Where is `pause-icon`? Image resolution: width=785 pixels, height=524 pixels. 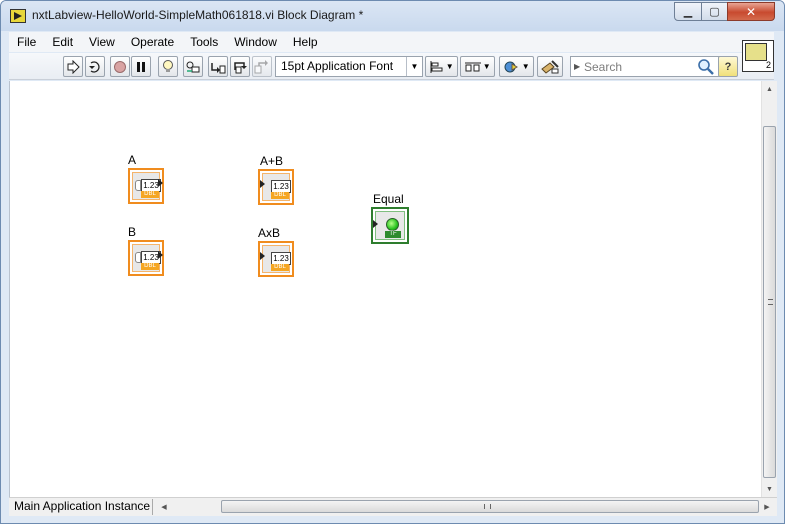 pause-icon is located at coordinates (141, 66).